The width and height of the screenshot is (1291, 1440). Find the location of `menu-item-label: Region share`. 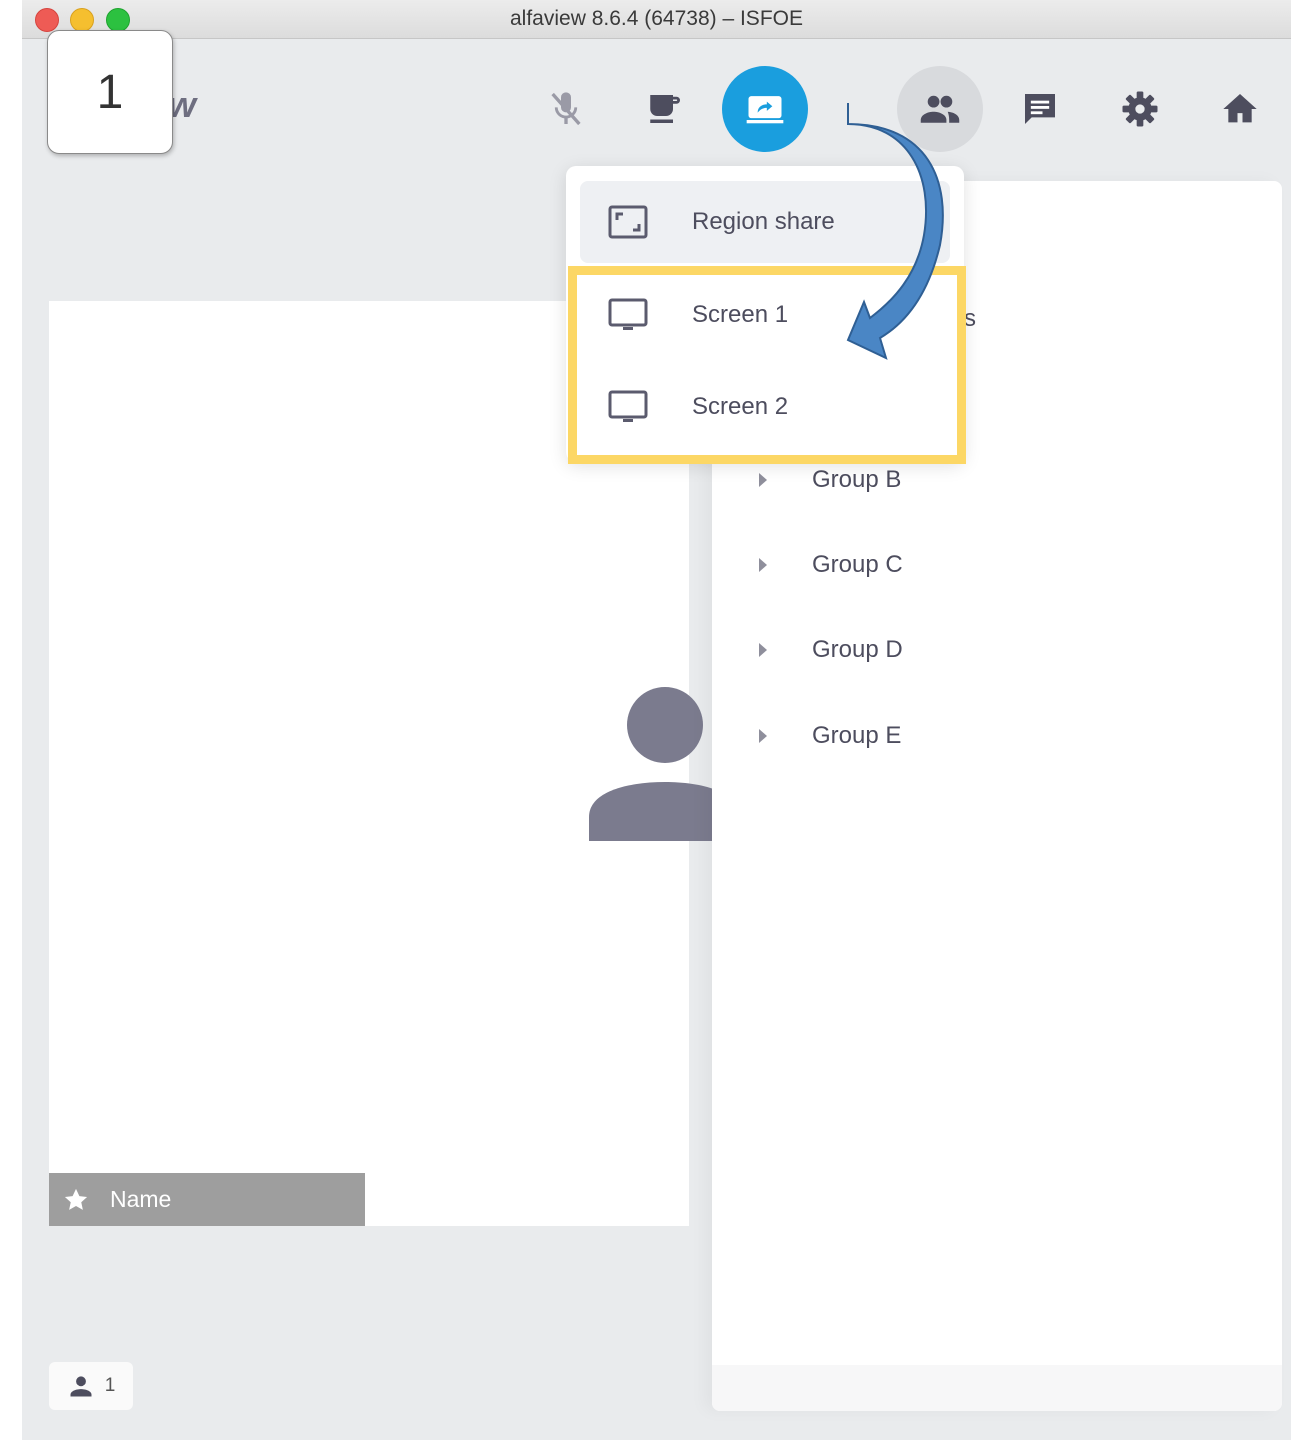

menu-item-label: Region share is located at coordinates (763, 221).